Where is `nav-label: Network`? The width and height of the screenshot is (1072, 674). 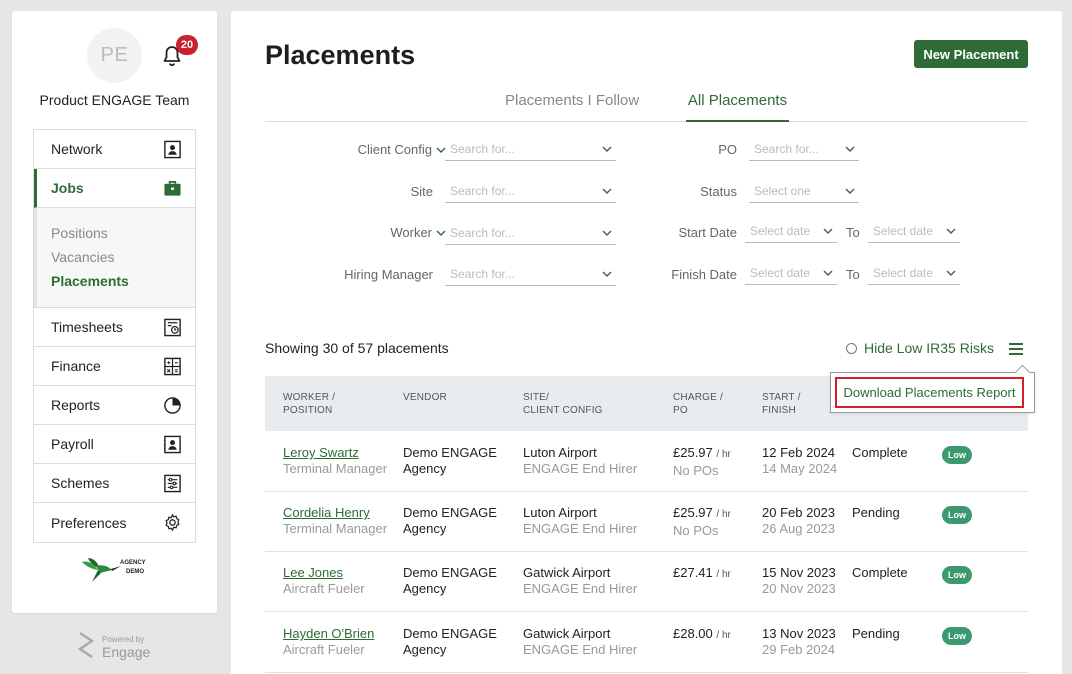
nav-label: Network is located at coordinates (77, 149).